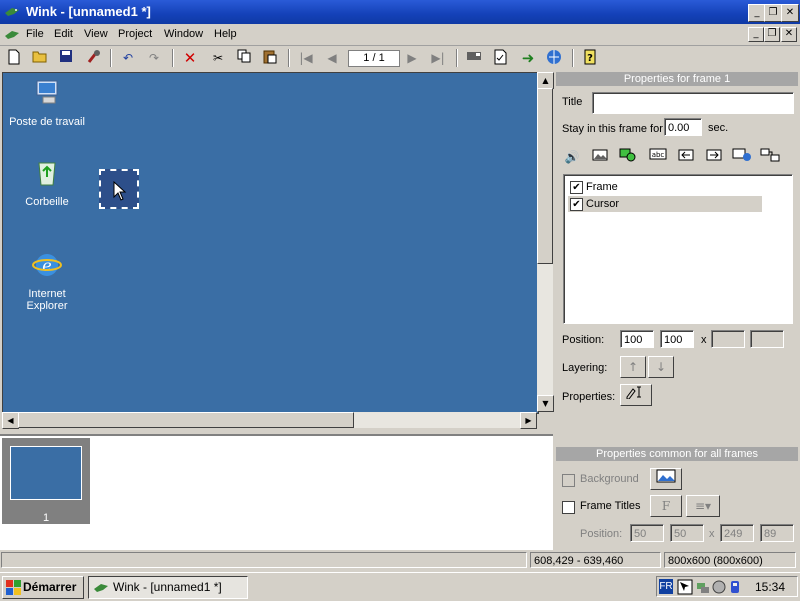 This screenshot has width=800, height=601. I want to click on wink-tray-icon, so click(685, 587).